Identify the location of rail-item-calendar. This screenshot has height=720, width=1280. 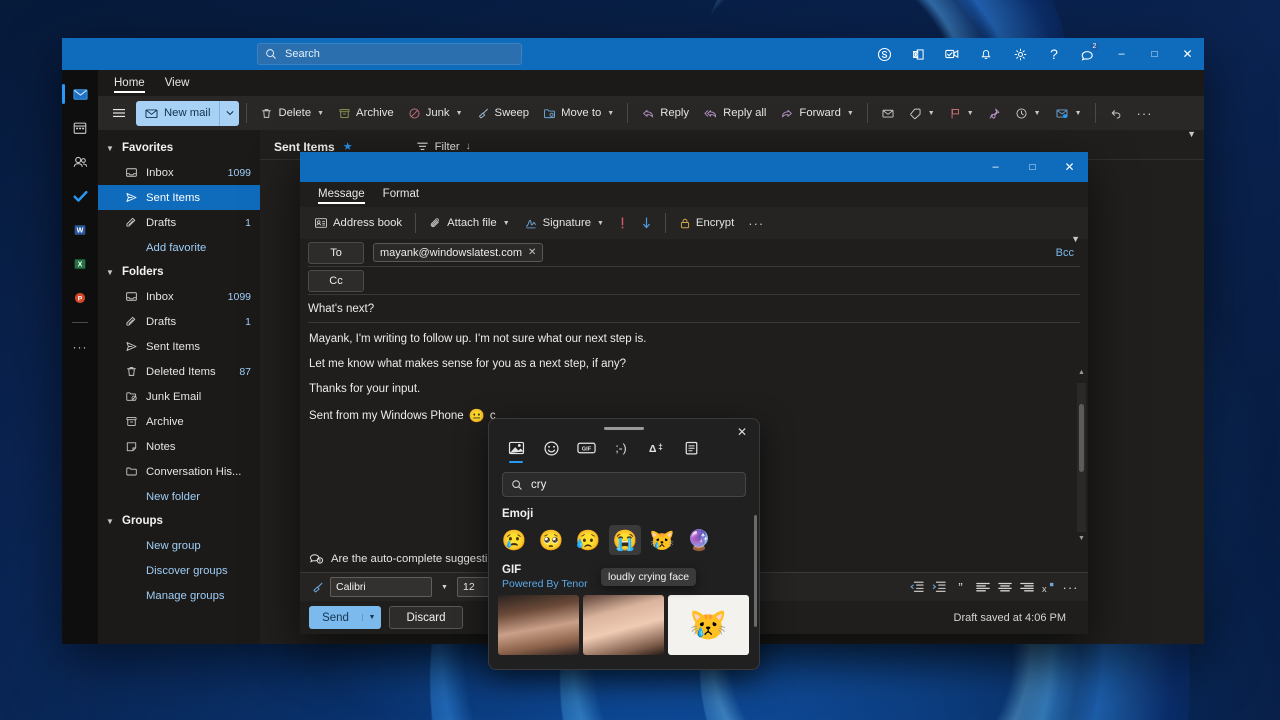
(80, 128).